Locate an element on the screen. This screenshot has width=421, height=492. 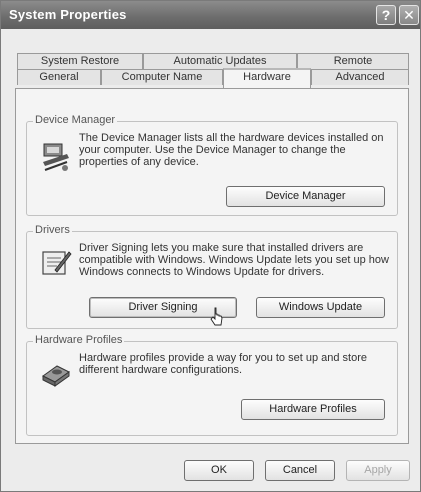
tab-label: Advanced is located at coordinates (360, 77).